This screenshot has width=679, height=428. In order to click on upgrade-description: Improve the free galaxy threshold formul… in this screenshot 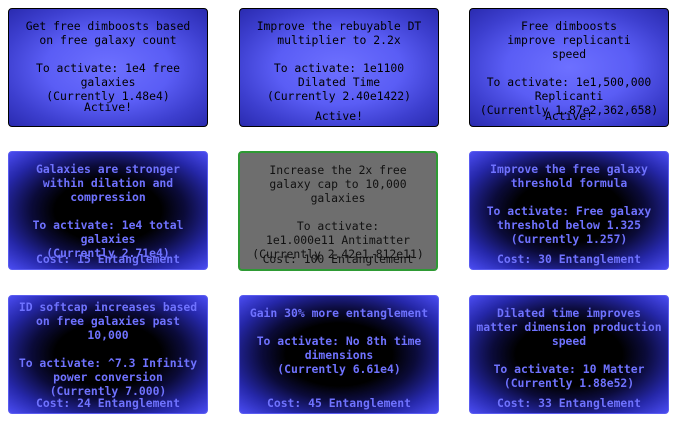, I will do `click(569, 176)`.